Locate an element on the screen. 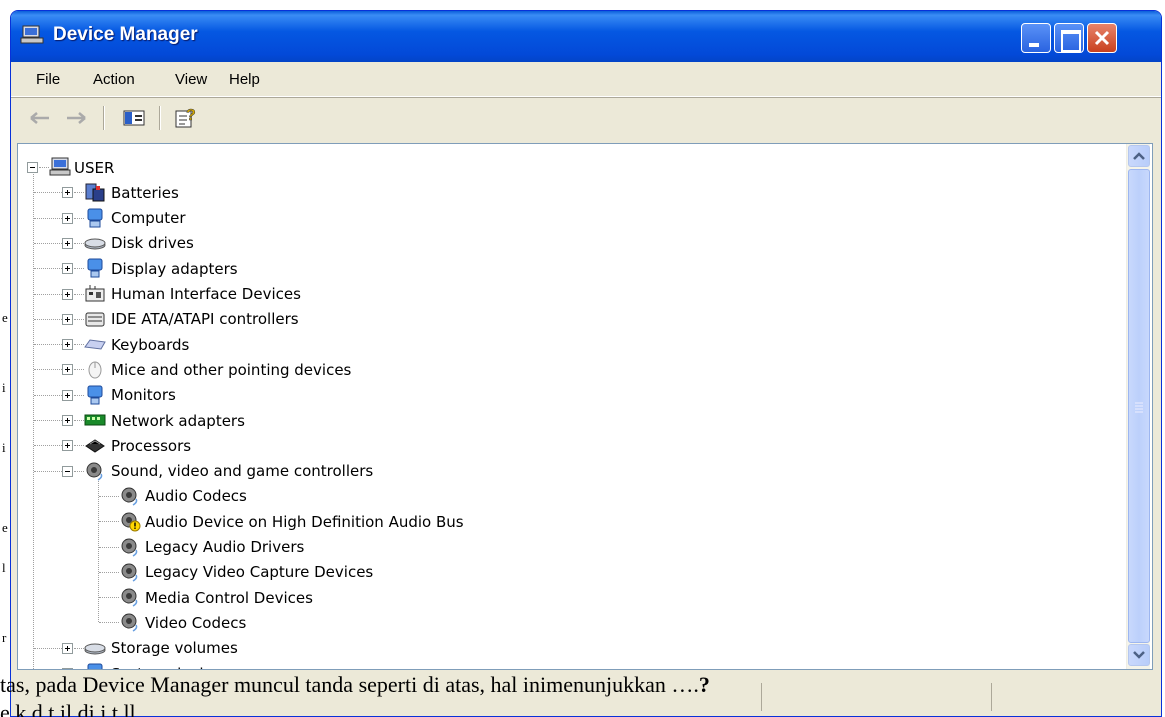  scroll-down-button is located at coordinates (1139, 655).